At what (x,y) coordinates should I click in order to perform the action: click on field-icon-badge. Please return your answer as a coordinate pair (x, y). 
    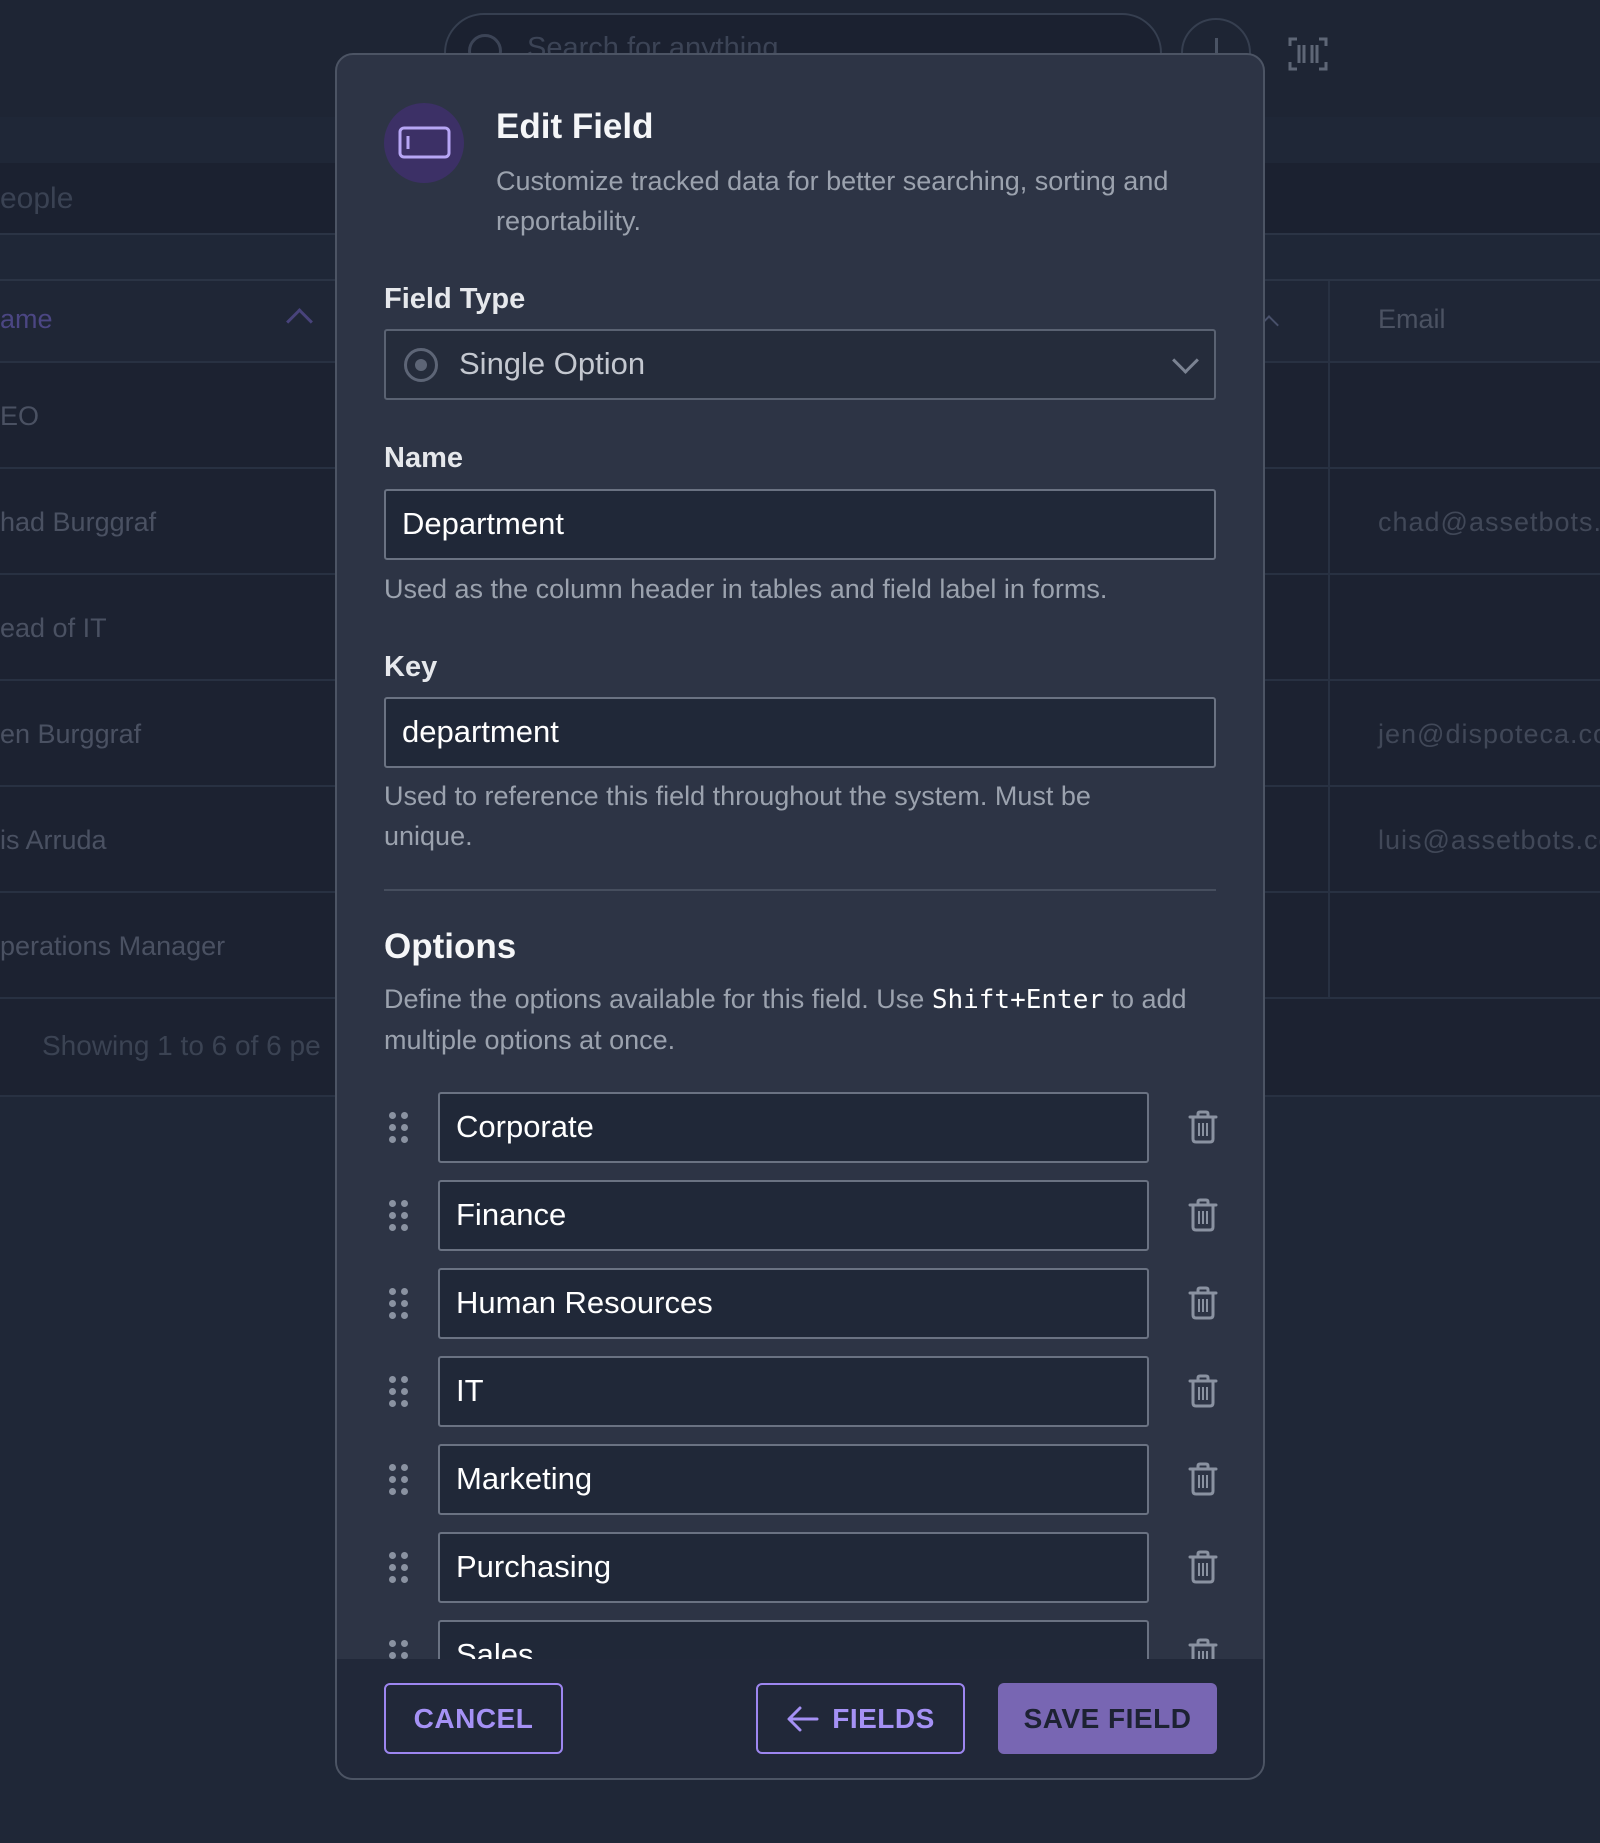
    Looking at the image, I should click on (424, 143).